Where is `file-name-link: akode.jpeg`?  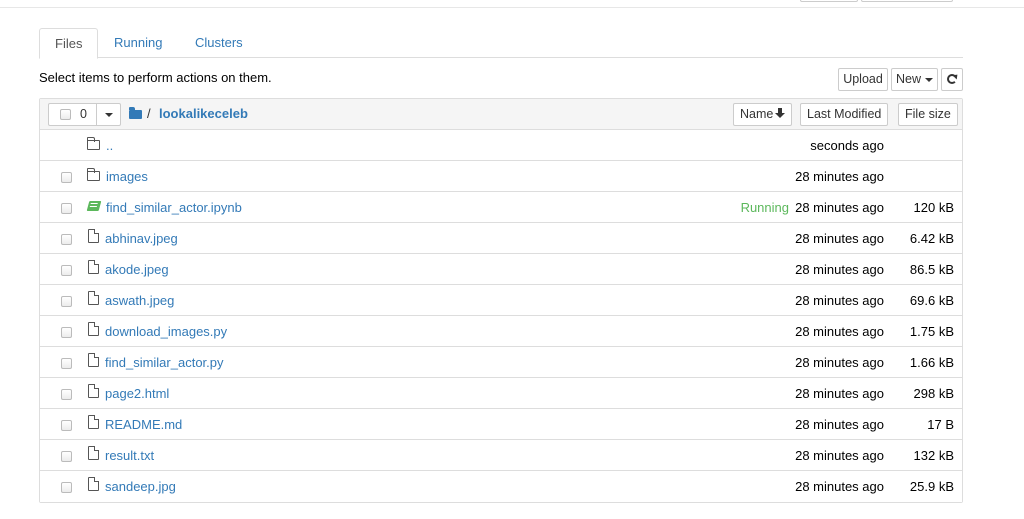 file-name-link: akode.jpeg is located at coordinates (137, 269).